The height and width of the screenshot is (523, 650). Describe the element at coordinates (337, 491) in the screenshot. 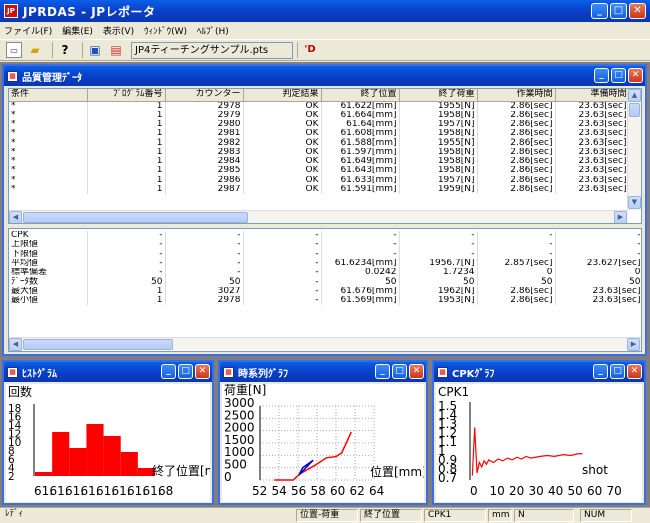

I see `x-tick-label: 60` at that location.